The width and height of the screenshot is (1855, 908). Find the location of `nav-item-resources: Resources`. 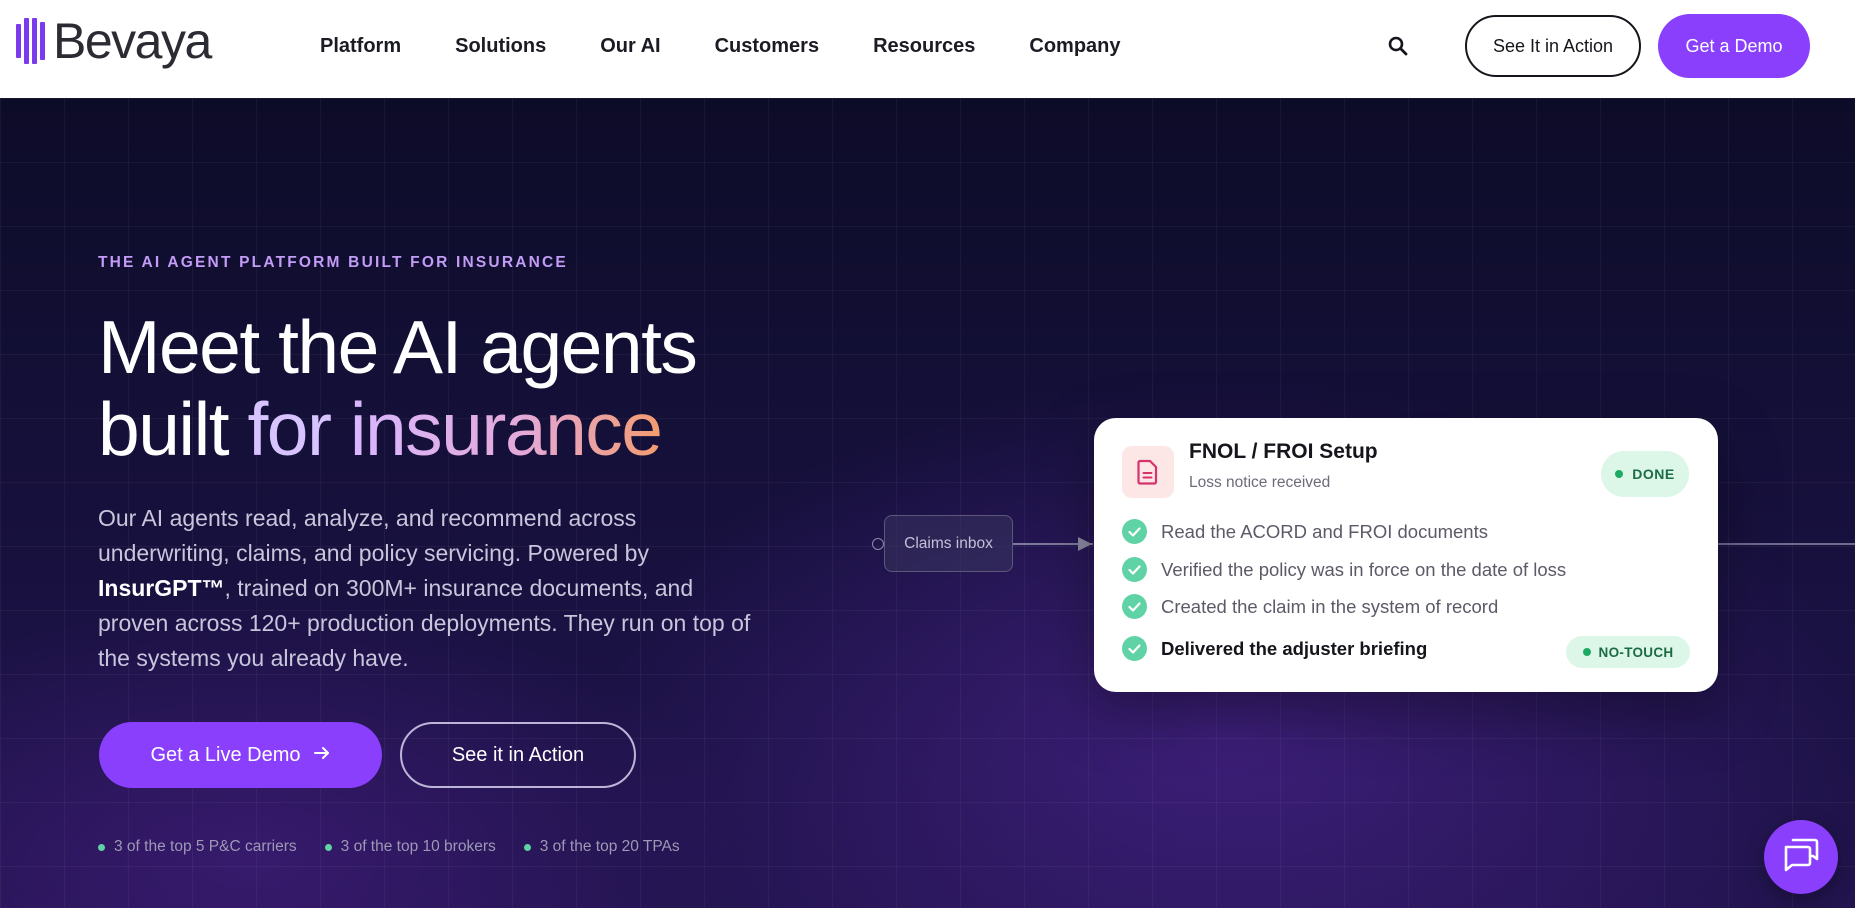

nav-item-resources: Resources is located at coordinates (924, 46).